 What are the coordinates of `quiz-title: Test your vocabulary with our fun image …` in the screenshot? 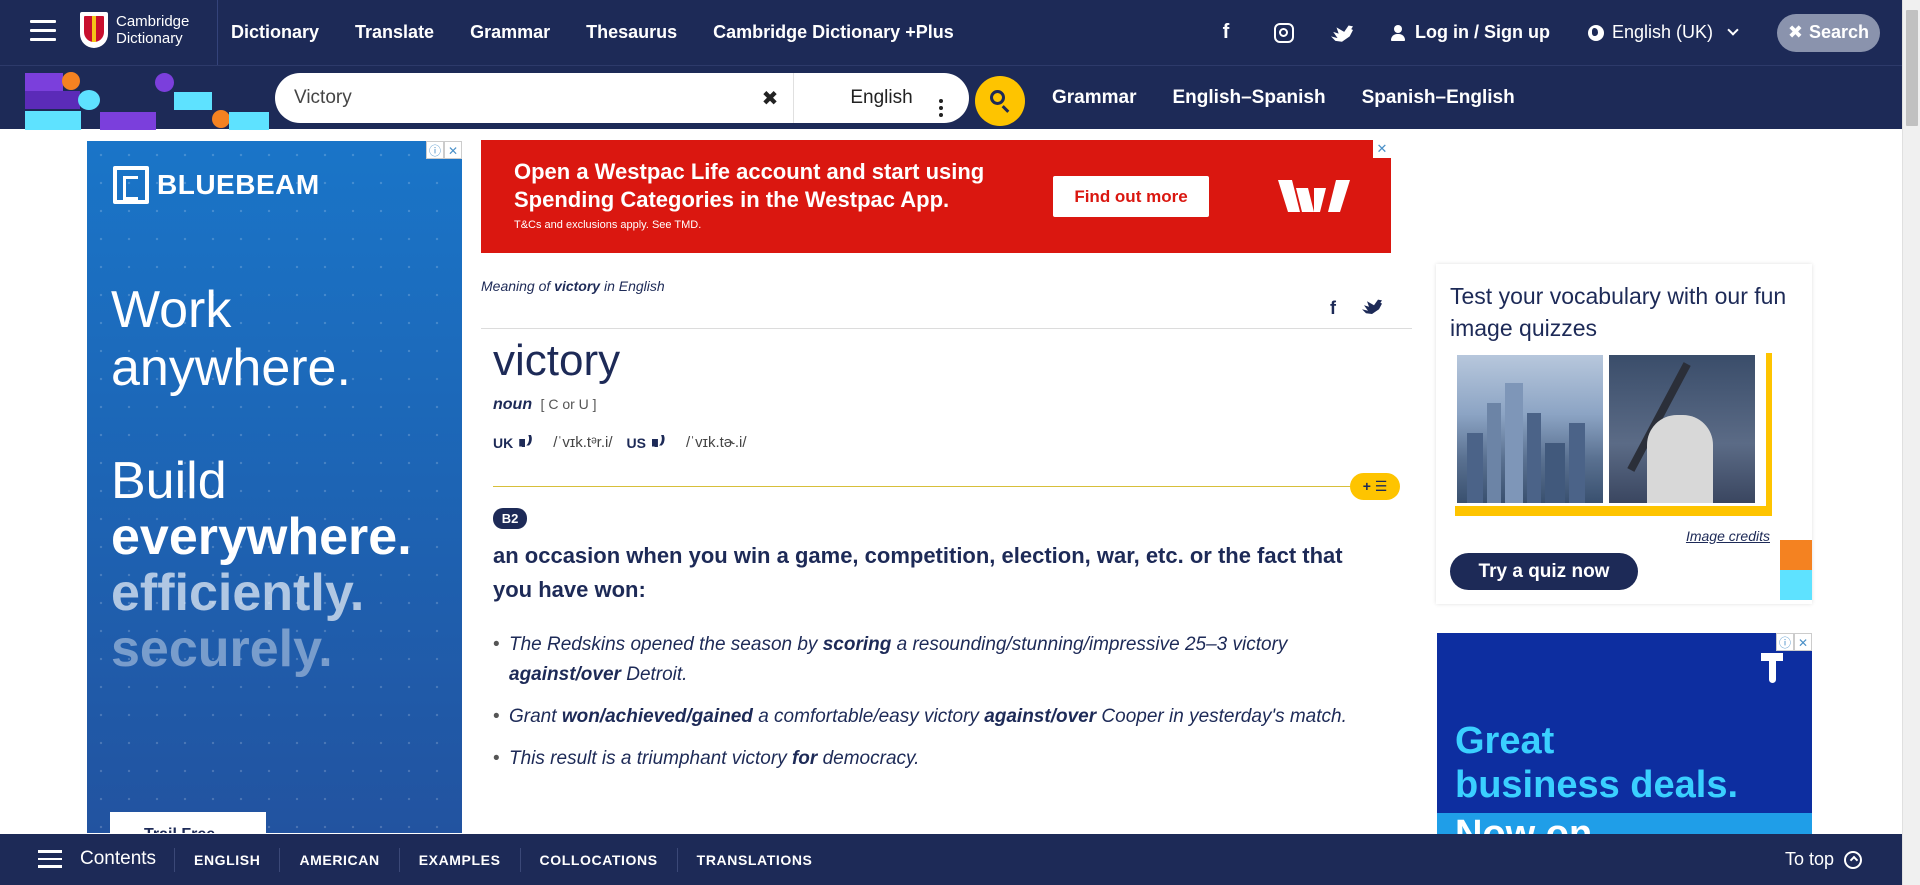 It's located at (1618, 312).